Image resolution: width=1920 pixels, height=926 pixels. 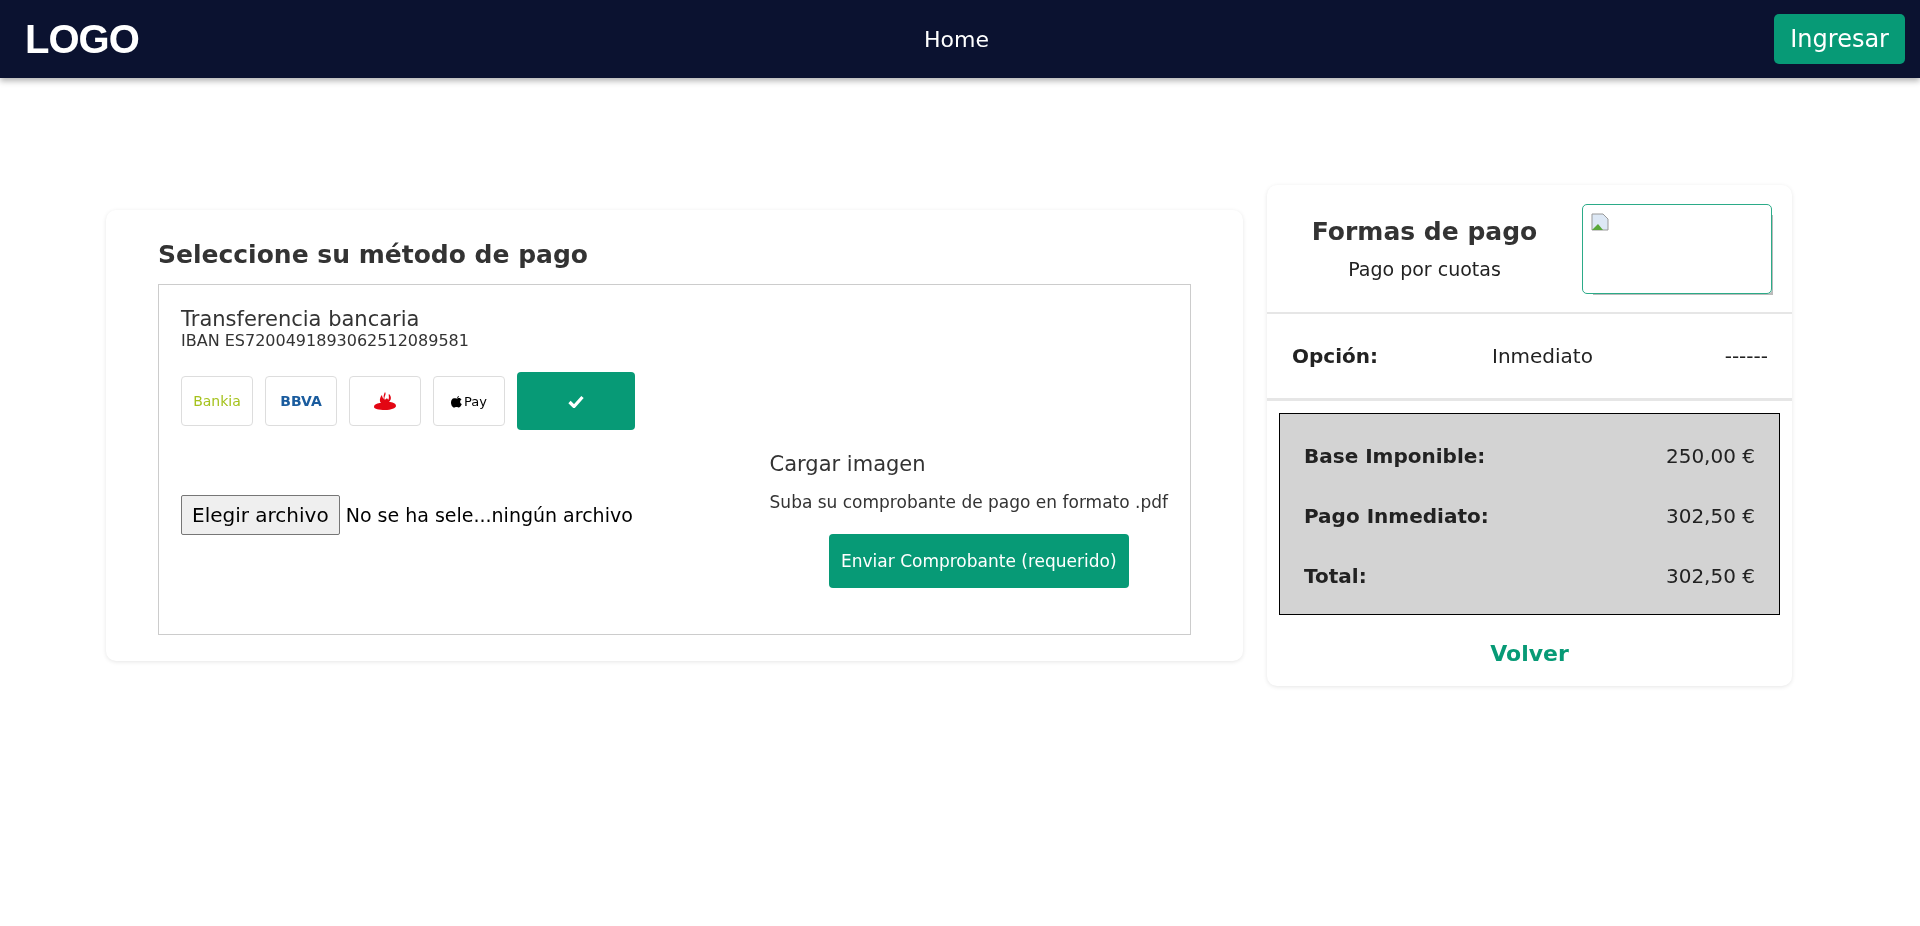 I want to click on apple-icon, so click(x=457, y=401).